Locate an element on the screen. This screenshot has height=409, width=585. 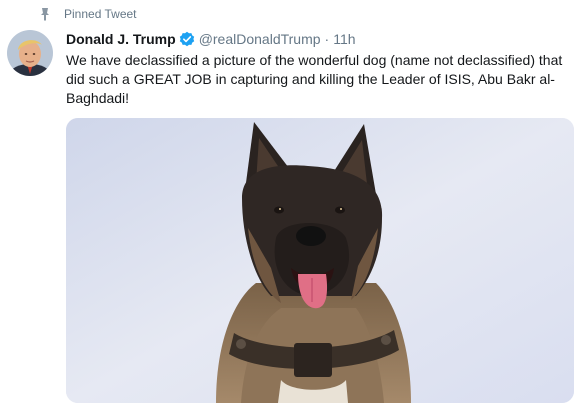
author-display-name: Donald J. Trump is located at coordinates (121, 39).